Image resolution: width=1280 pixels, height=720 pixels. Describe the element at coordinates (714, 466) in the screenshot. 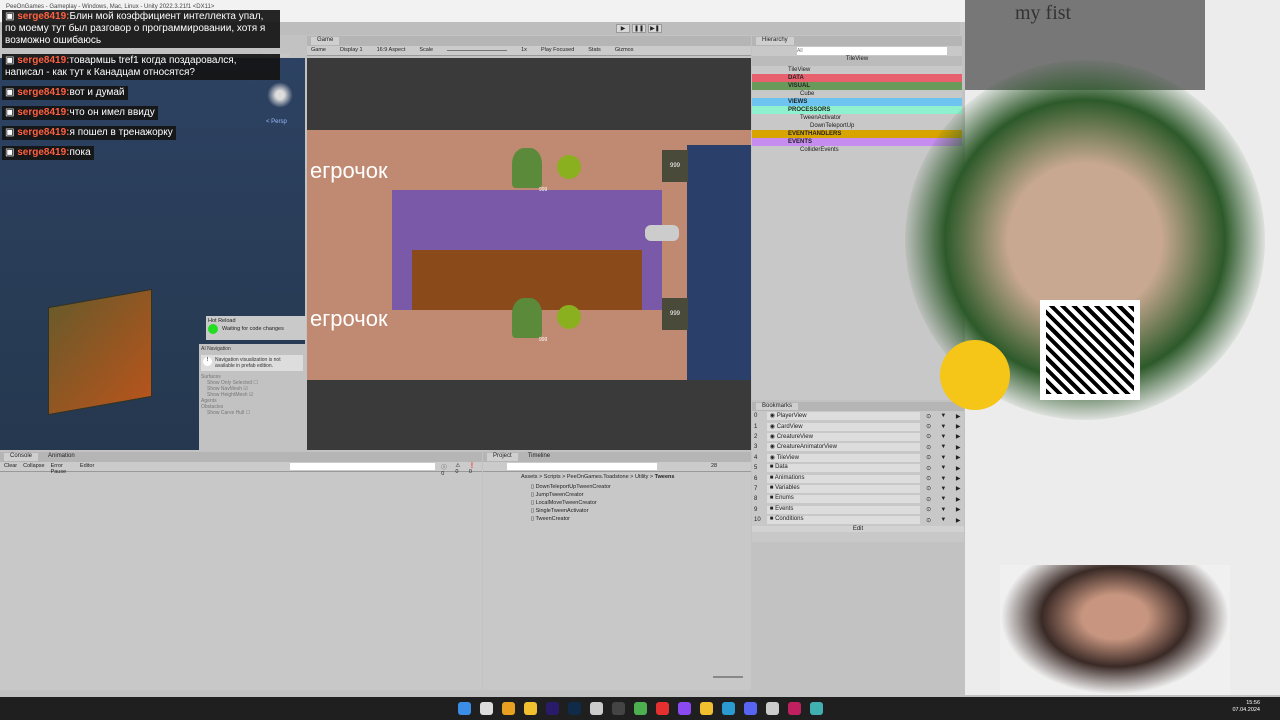

I see `hidden-packages-count: 28` at that location.